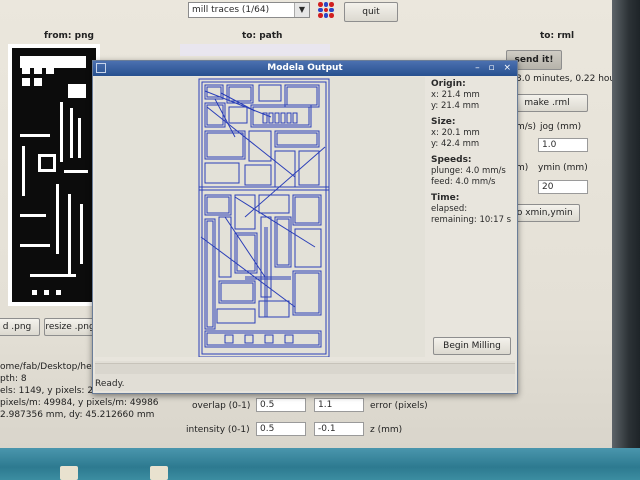 The height and width of the screenshot is (480, 640). Describe the element at coordinates (468, 171) in the screenshot. I see `plunge-speed: plunge: 4.0 mm/s` at that location.